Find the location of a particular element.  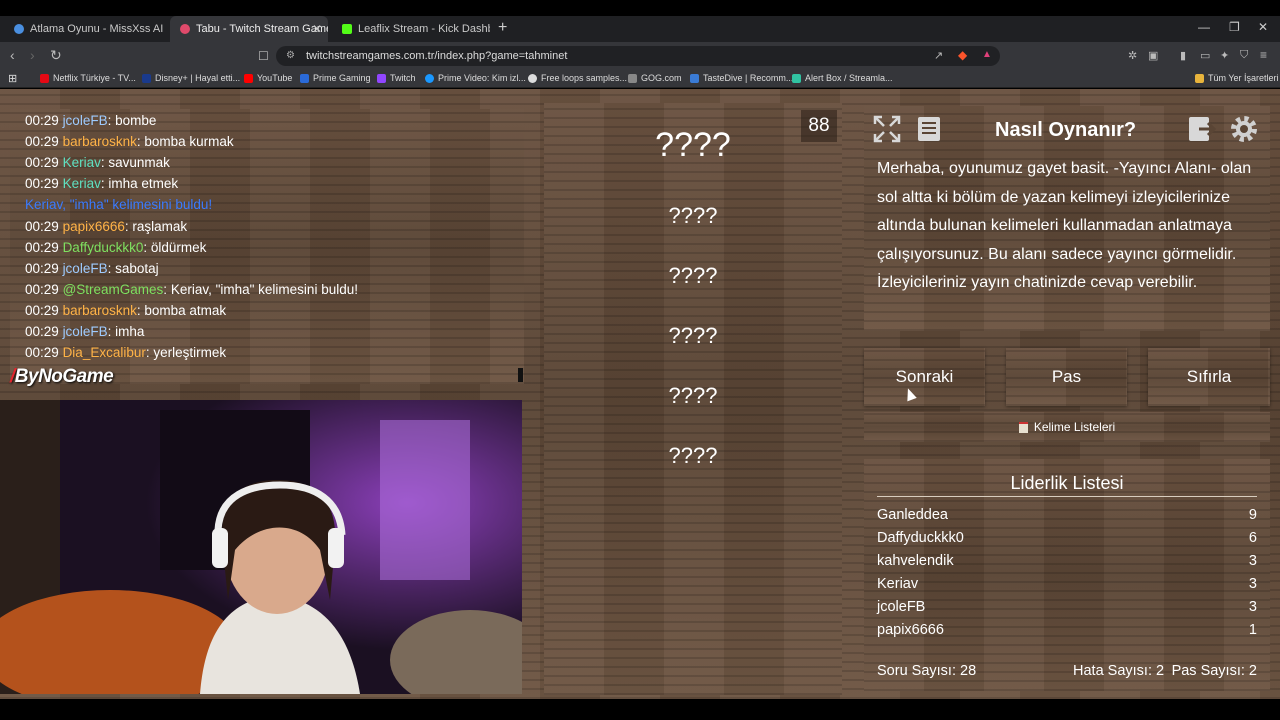

all-bookmarks: Tüm Yer İşaretleri is located at coordinates (1237, 78).